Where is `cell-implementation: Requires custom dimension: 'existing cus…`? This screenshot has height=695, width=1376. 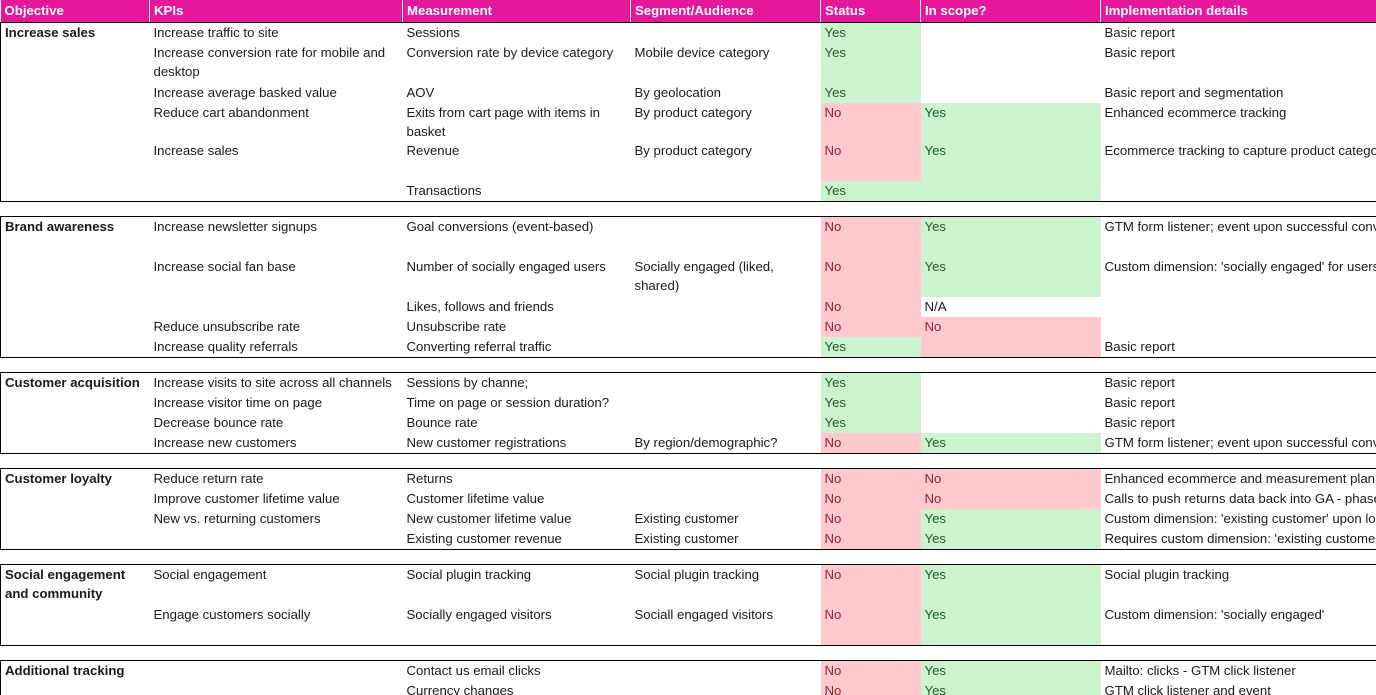
cell-implementation: Requires custom dimension: 'existing cus… is located at coordinates (1238, 539).